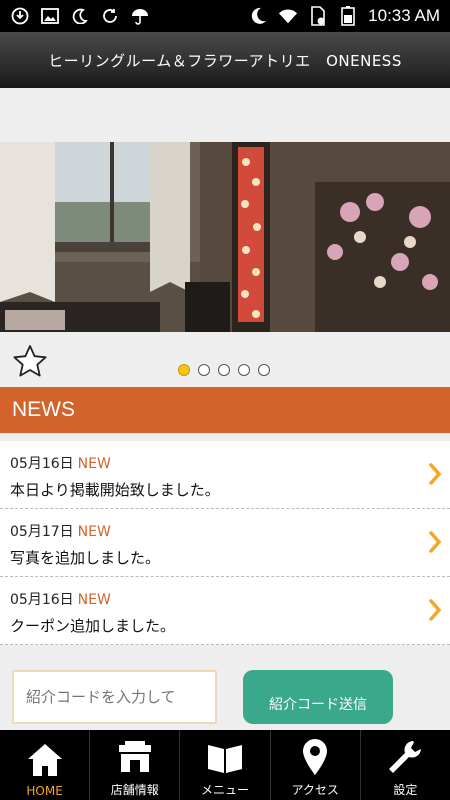  I want to click on battery-icon, so click(348, 16).